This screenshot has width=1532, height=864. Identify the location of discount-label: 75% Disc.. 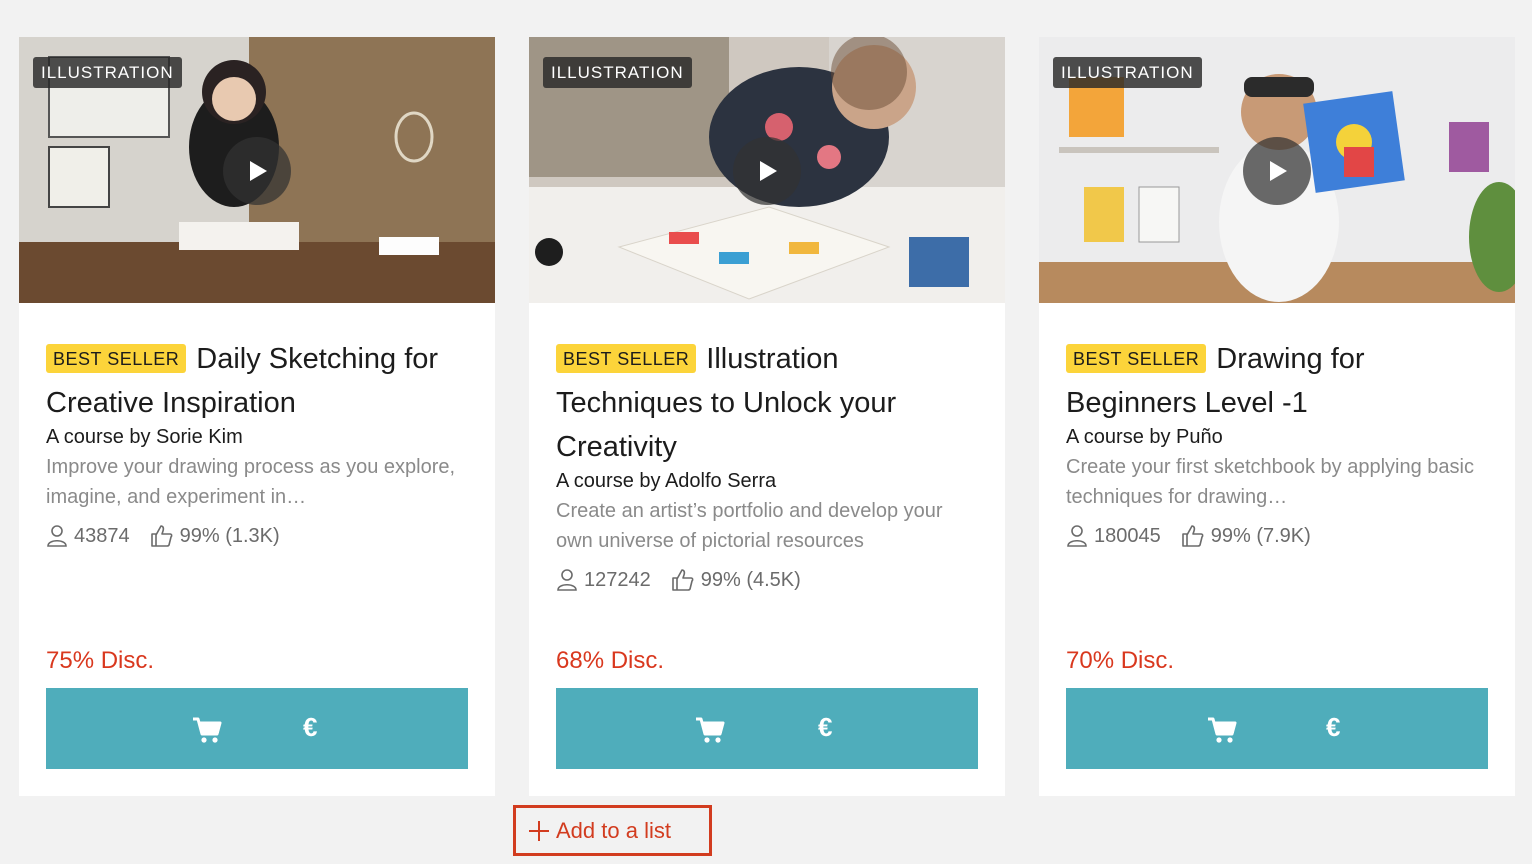
(100, 660).